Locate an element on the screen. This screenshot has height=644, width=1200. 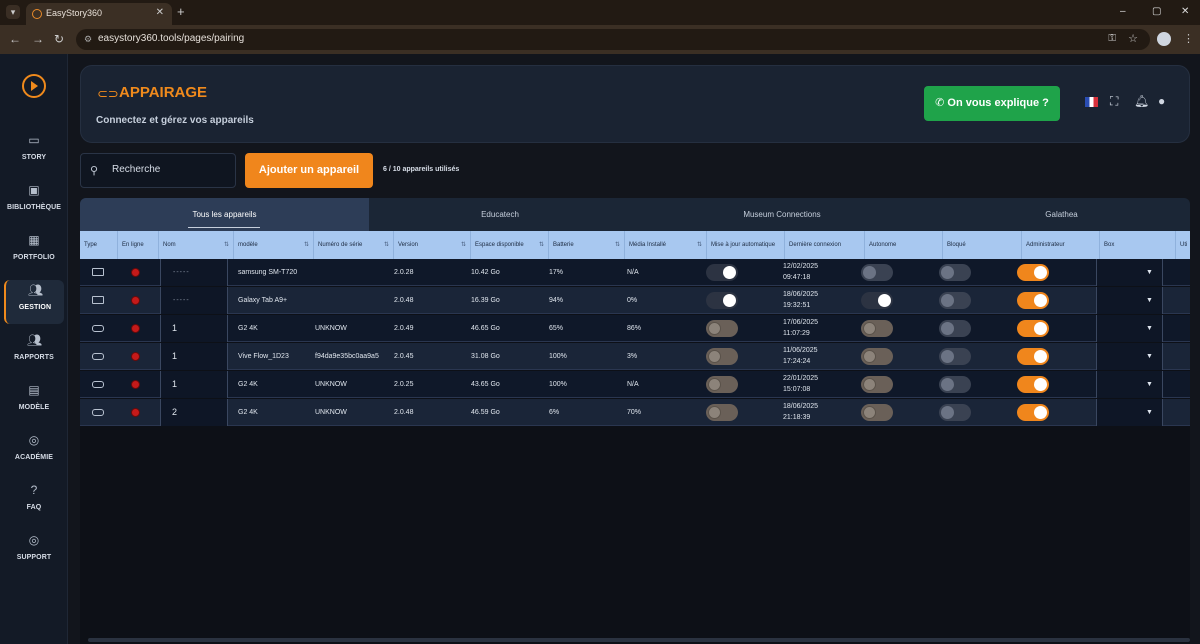
tab-museum-connections: Museum Connections is located at coordinates (782, 214).